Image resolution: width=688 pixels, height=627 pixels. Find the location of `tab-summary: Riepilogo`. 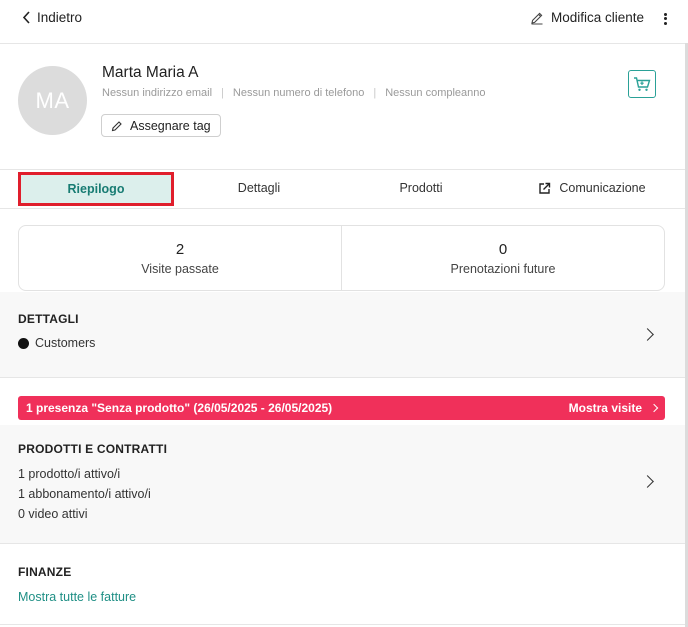

tab-summary: Riepilogo is located at coordinates (96, 189).